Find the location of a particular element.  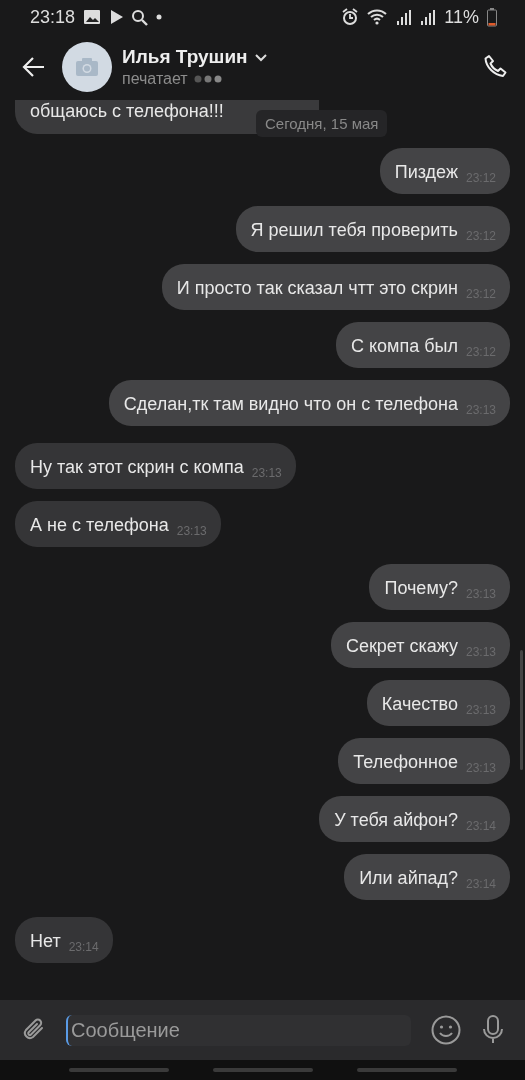

alarm-icon is located at coordinates (350, 17).